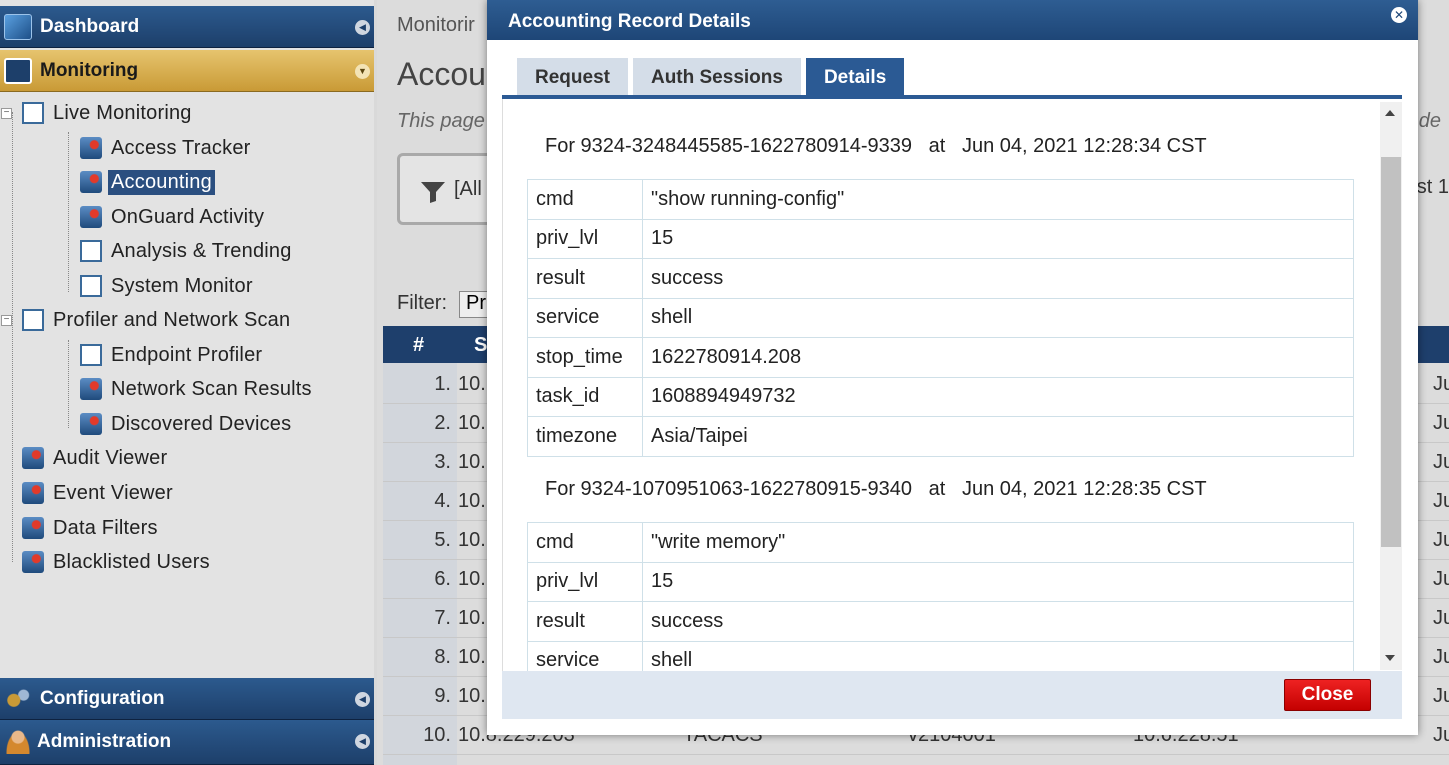 The width and height of the screenshot is (1449, 765). What do you see at coordinates (1390, 113) in the screenshot?
I see `scroll-up-arrow-icon` at bounding box center [1390, 113].